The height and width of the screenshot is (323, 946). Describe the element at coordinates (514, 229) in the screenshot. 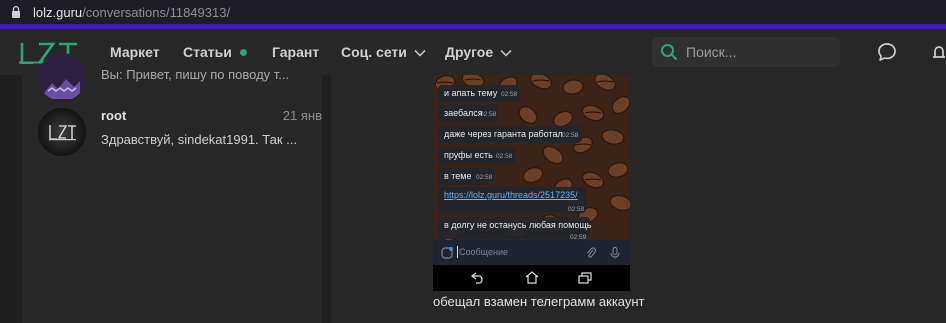

I see `chat-bubble: в долгу не останусь любая помощь 02:59` at that location.